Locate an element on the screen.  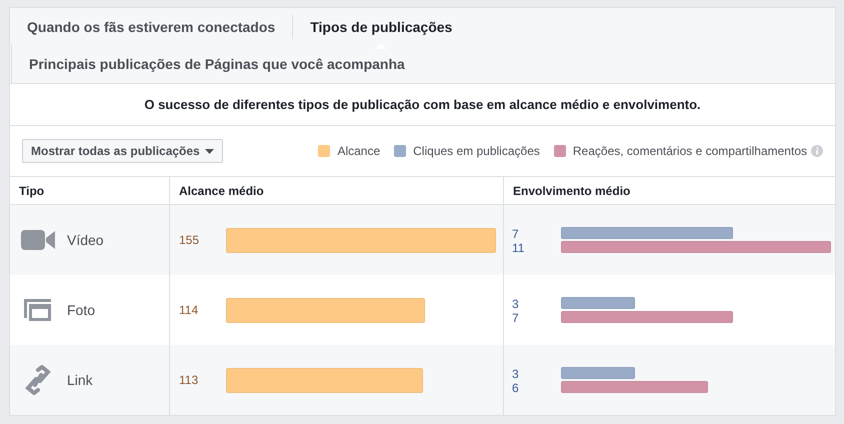
clicks-value: 7 is located at coordinates (516, 233).